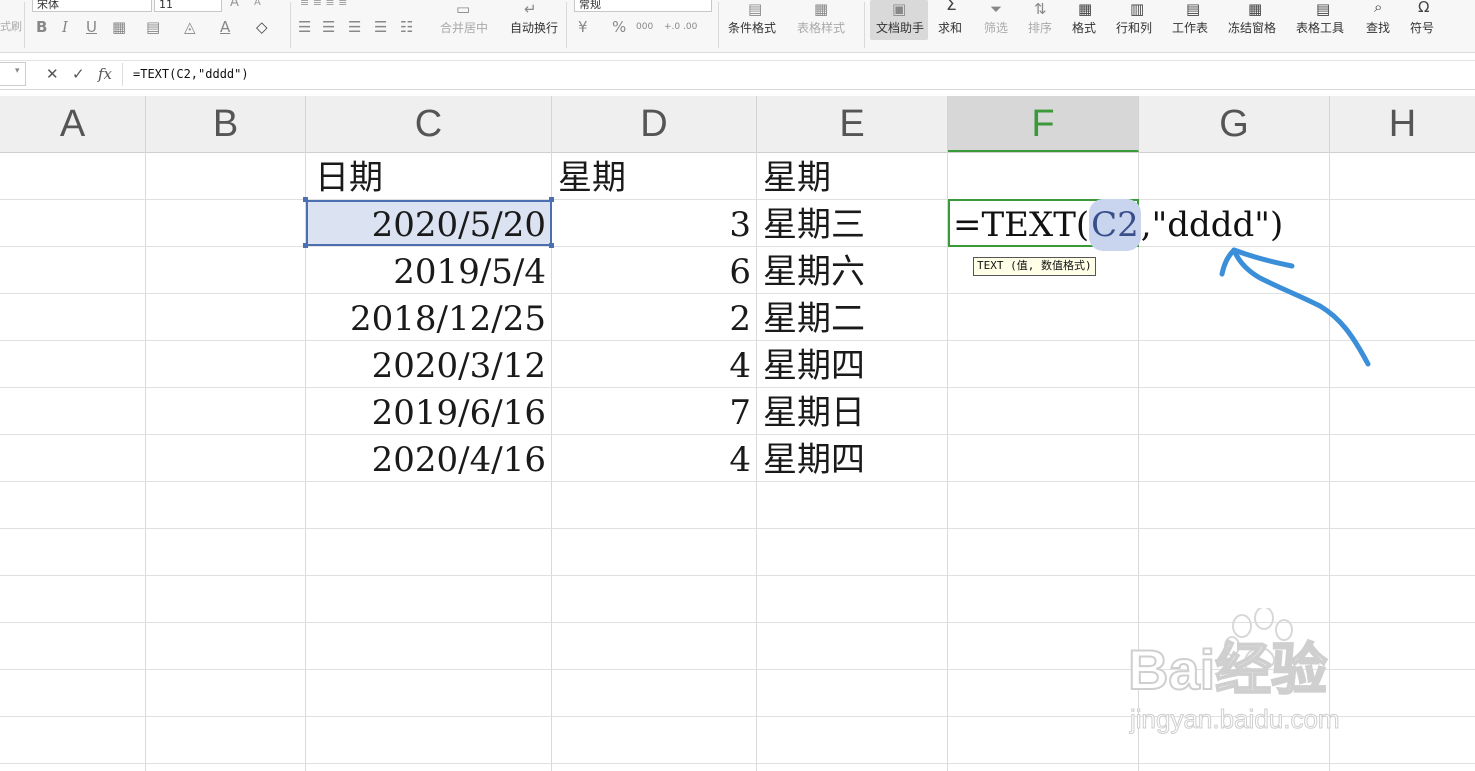 This screenshot has height=771, width=1475. I want to click on number-format-select: 常规, so click(643, 6).